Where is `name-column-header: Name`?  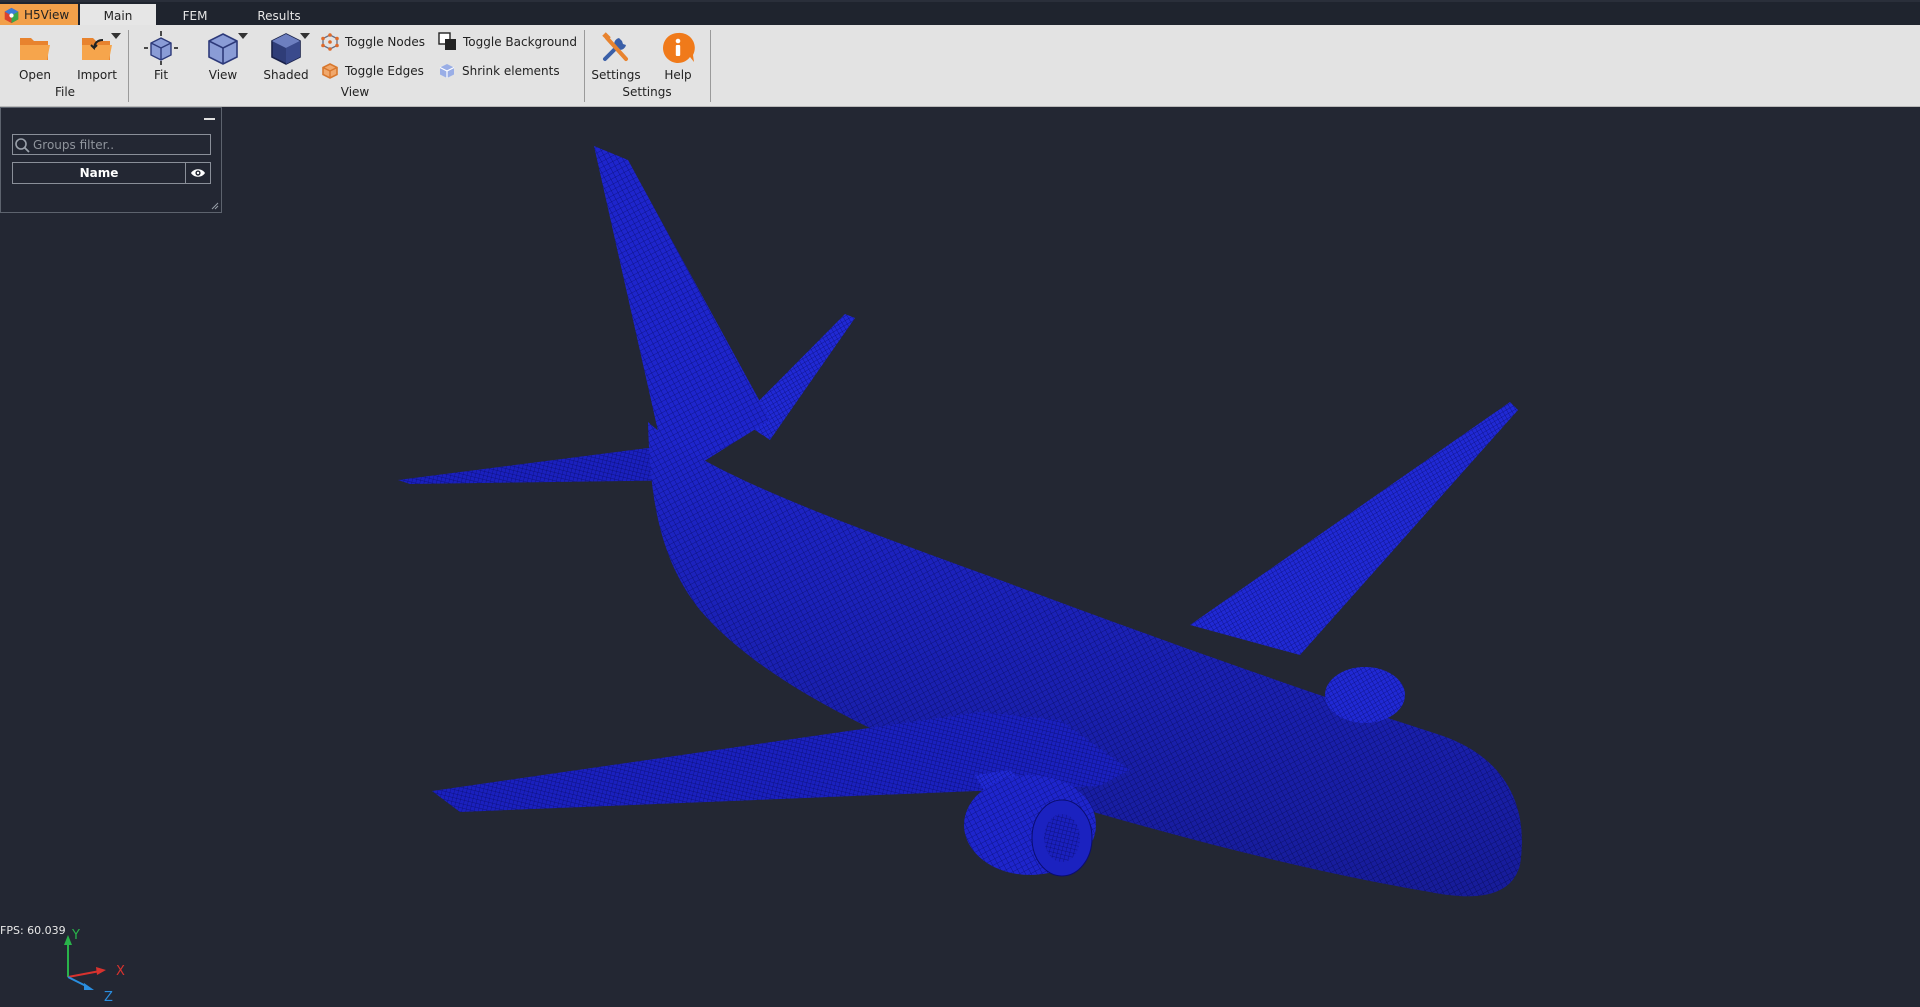
name-column-header: Name is located at coordinates (99, 173).